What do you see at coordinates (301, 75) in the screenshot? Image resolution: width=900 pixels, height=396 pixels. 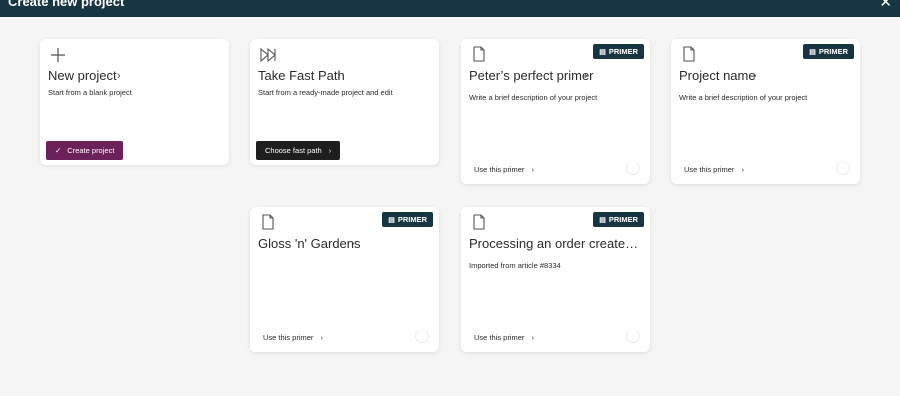 I see `card-title: Take Fast Path` at bounding box center [301, 75].